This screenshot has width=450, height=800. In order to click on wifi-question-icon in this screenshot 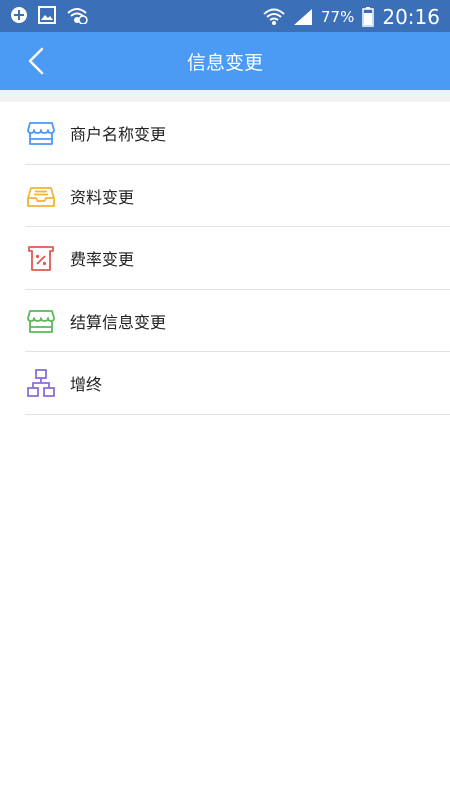, I will do `click(77, 16)`.